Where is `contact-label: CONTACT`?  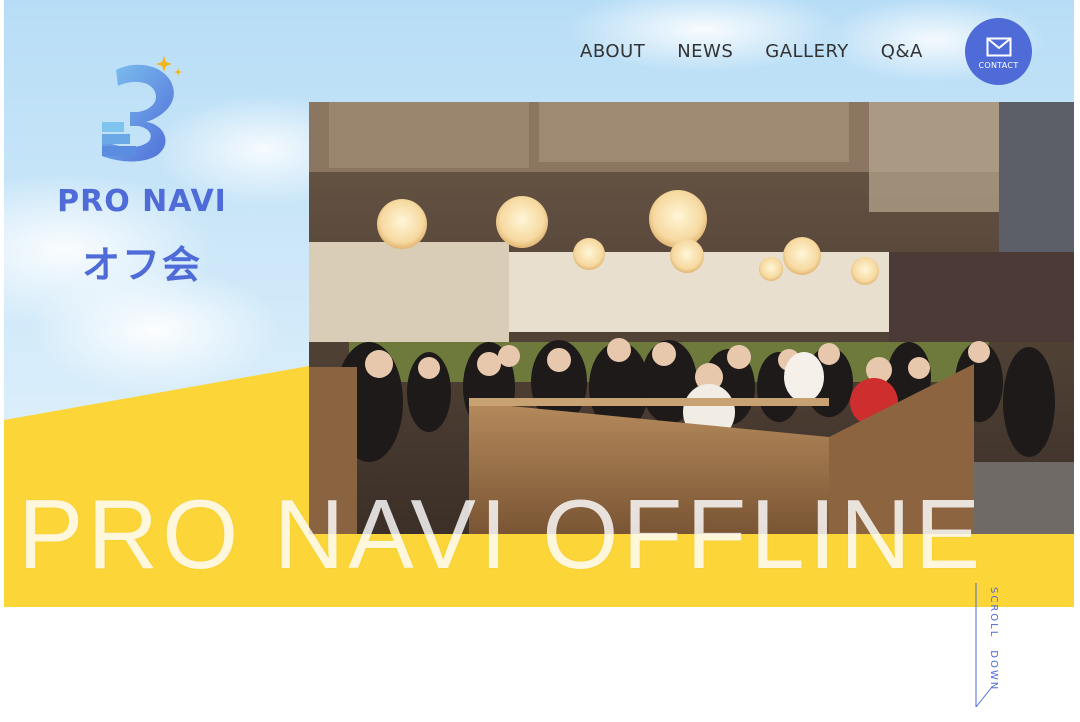 contact-label: CONTACT is located at coordinates (998, 65).